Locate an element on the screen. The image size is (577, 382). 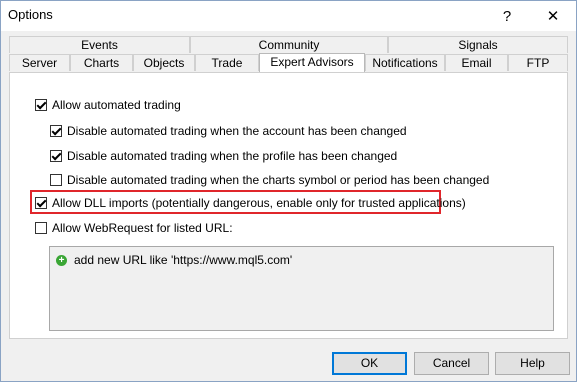
help-button: Help is located at coordinates (532, 363).